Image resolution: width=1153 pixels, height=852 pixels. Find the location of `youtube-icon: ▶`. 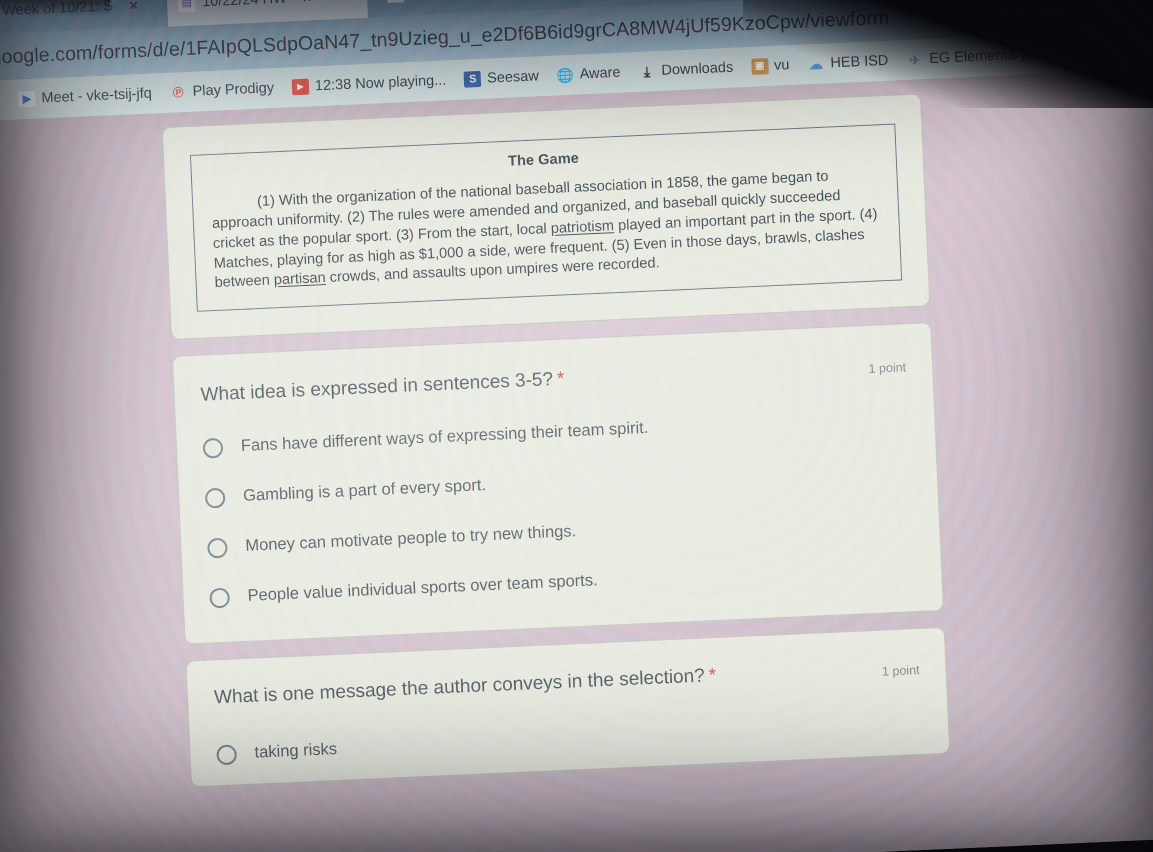

youtube-icon: ▶ is located at coordinates (300, 87).